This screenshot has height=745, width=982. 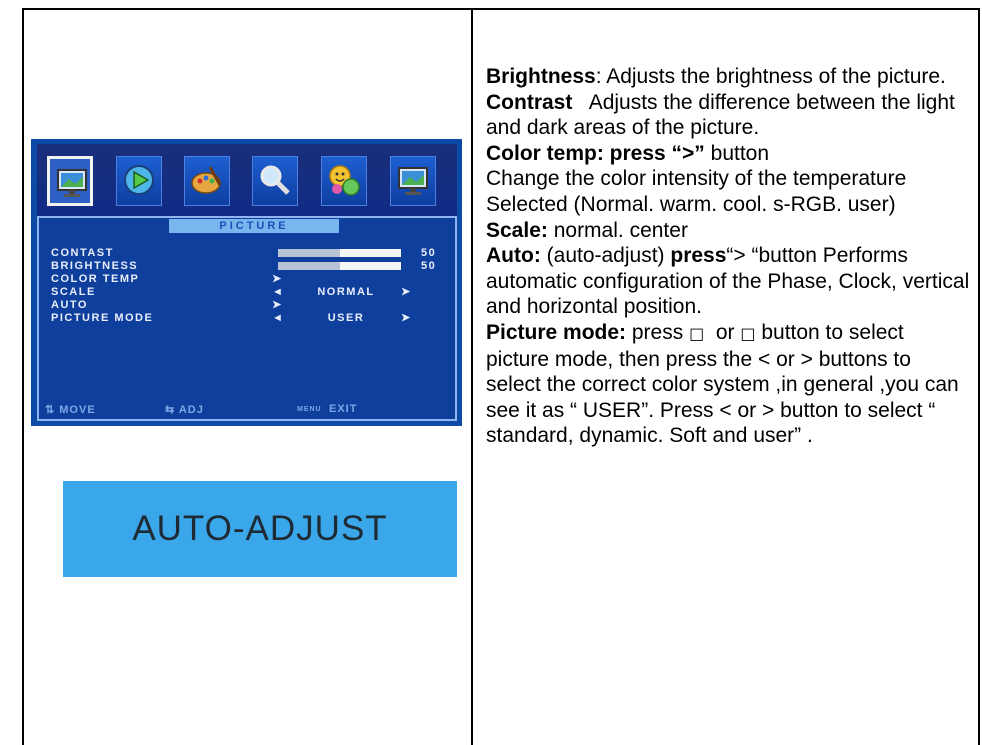 I want to click on osd-row-label: BRIGHTNESS, so click(x=95, y=266).